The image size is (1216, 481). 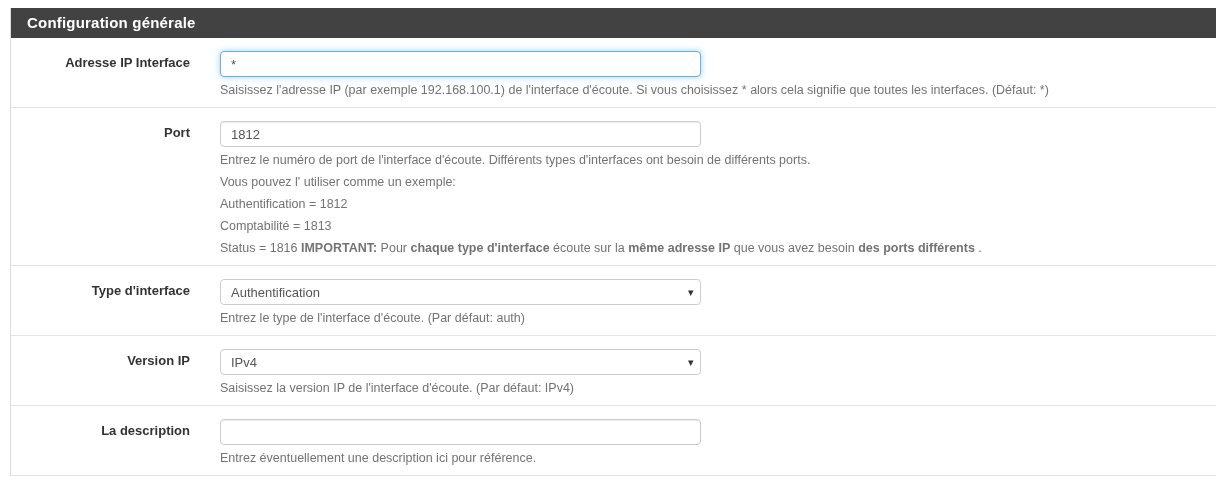 I want to click on text-field: 1812, so click(x=460, y=134).